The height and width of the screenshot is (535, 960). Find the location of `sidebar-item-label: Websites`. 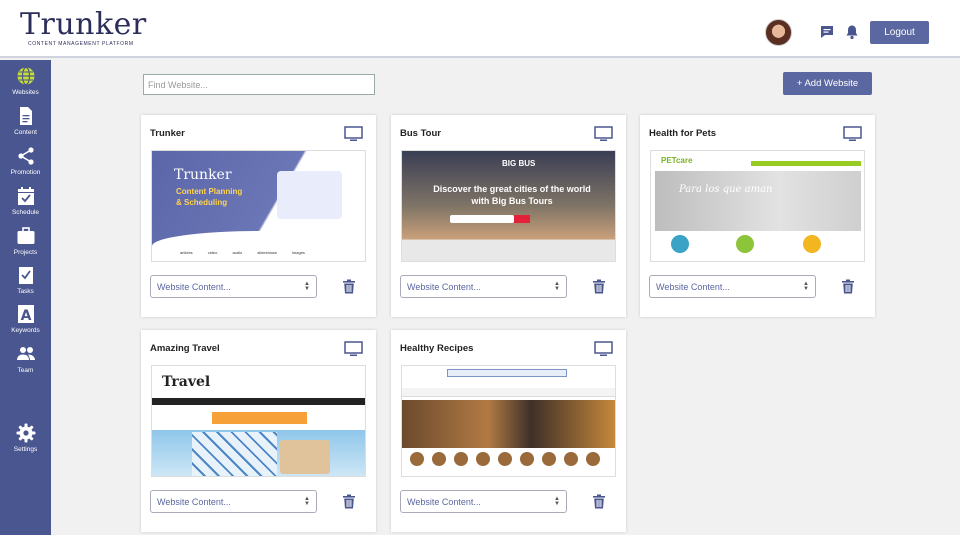

sidebar-item-label: Websites is located at coordinates (25, 92).